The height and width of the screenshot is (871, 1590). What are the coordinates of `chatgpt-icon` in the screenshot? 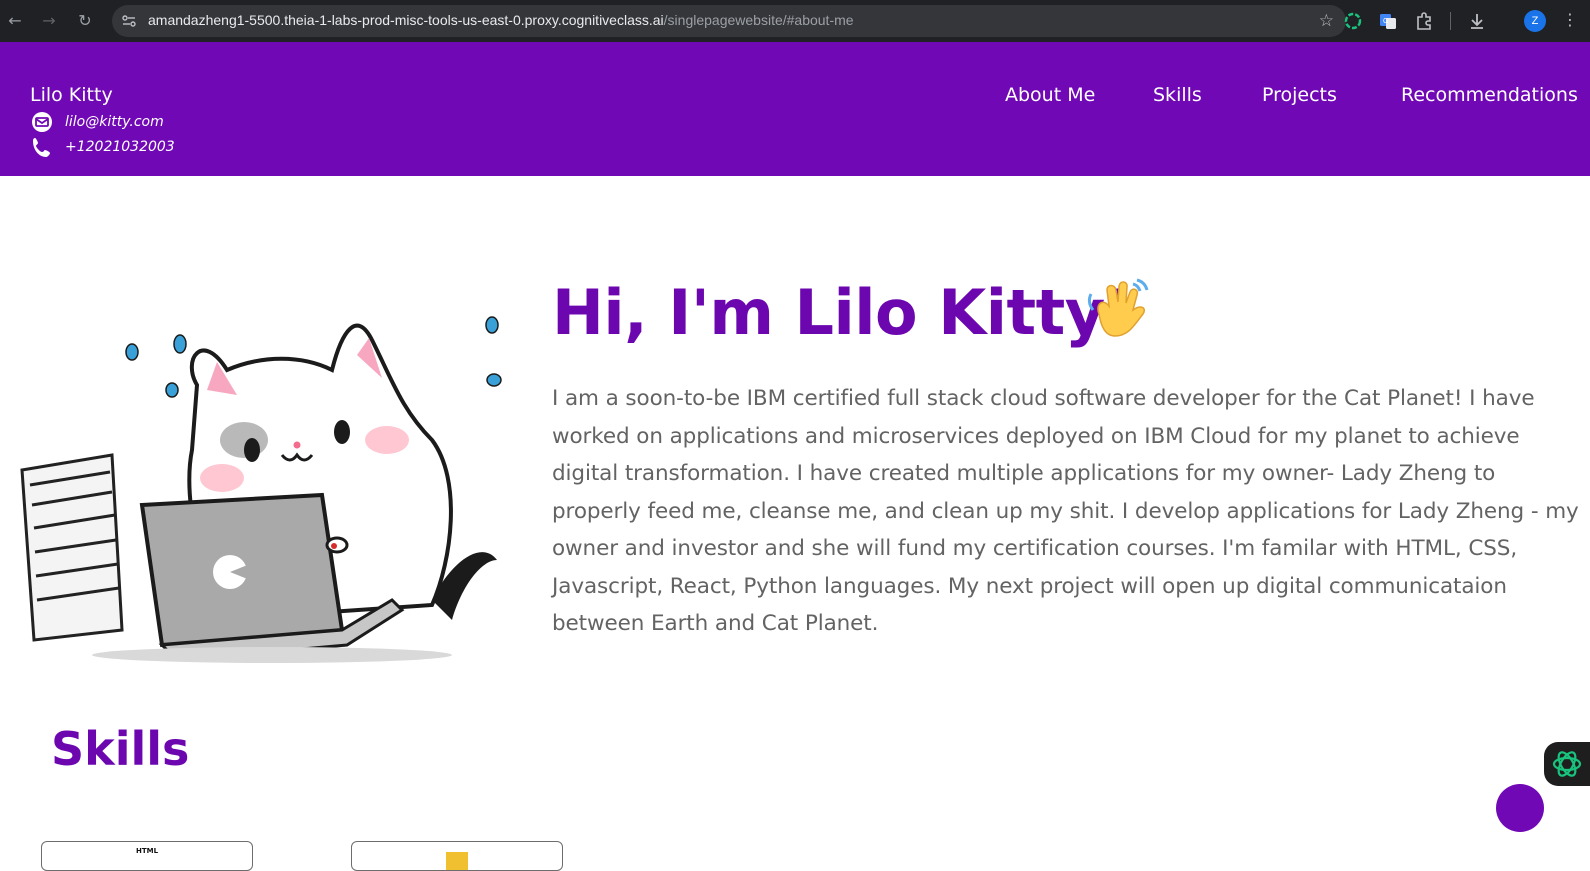 It's located at (1567, 764).